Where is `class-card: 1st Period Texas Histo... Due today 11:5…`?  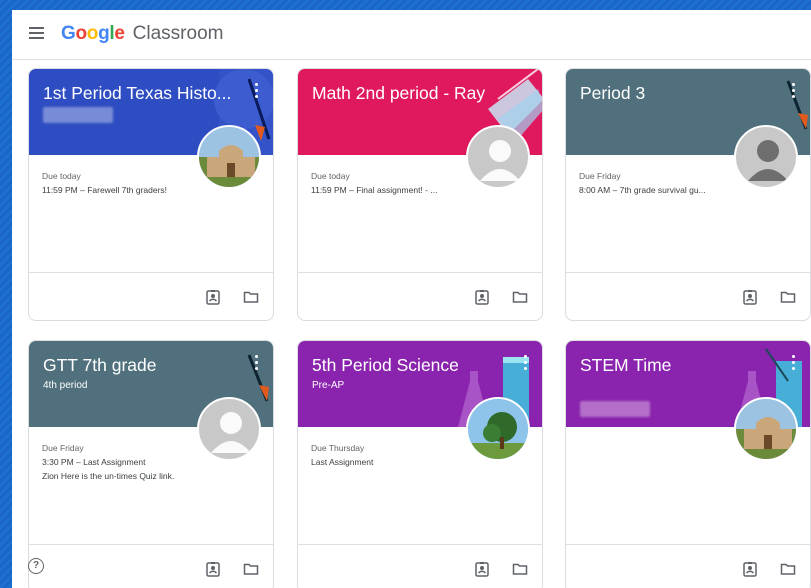
class-card: 1st Period Texas Histo... Due today 11:5… is located at coordinates (151, 194).